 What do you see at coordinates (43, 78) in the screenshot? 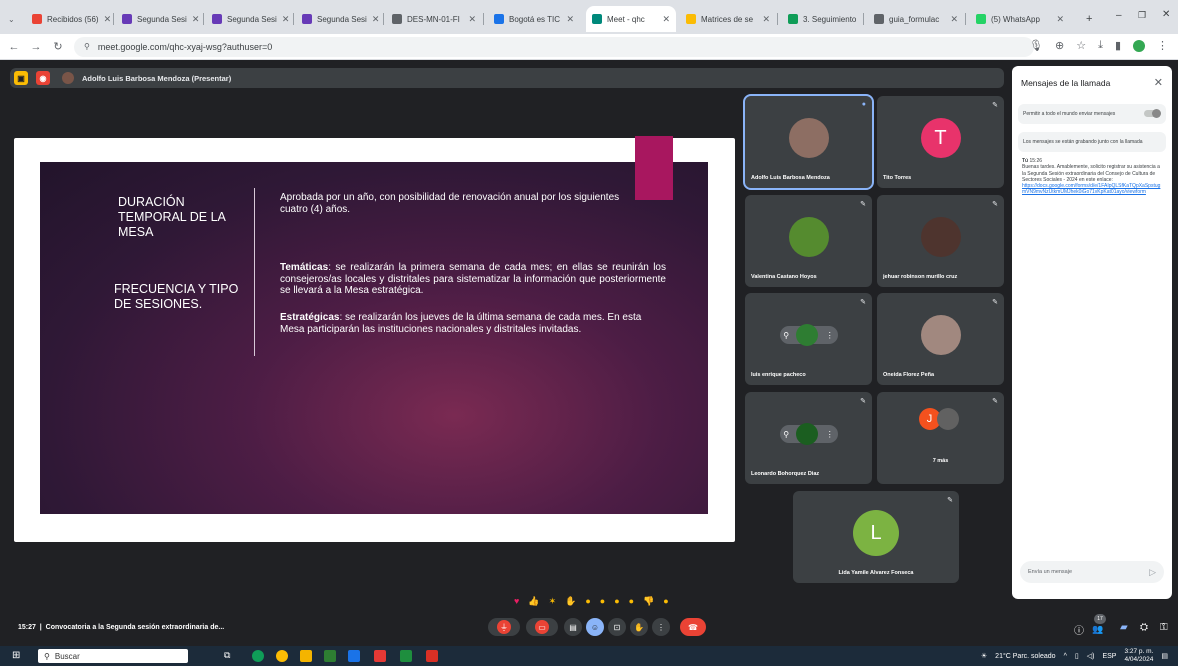
I see `record-icon: ◉` at bounding box center [43, 78].